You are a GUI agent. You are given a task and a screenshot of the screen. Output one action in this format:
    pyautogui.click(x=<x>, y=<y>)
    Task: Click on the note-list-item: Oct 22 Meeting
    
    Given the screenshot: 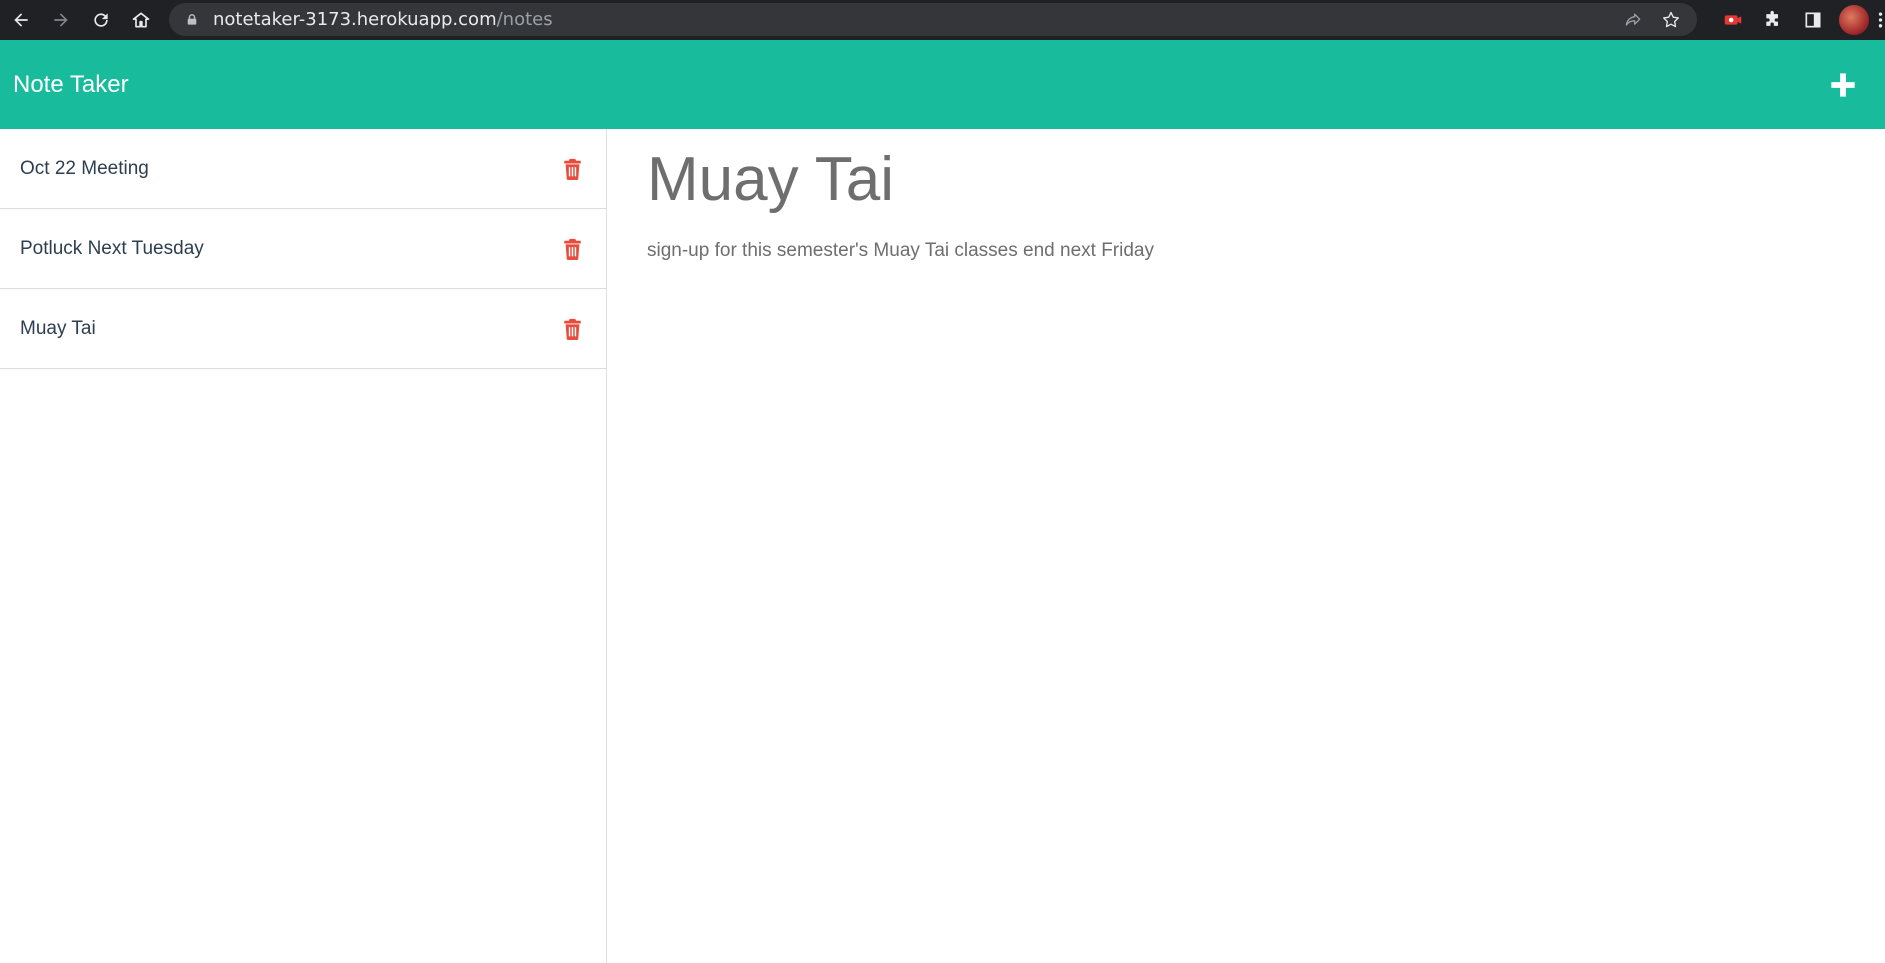 What is the action you would take?
    pyautogui.click(x=303, y=169)
    